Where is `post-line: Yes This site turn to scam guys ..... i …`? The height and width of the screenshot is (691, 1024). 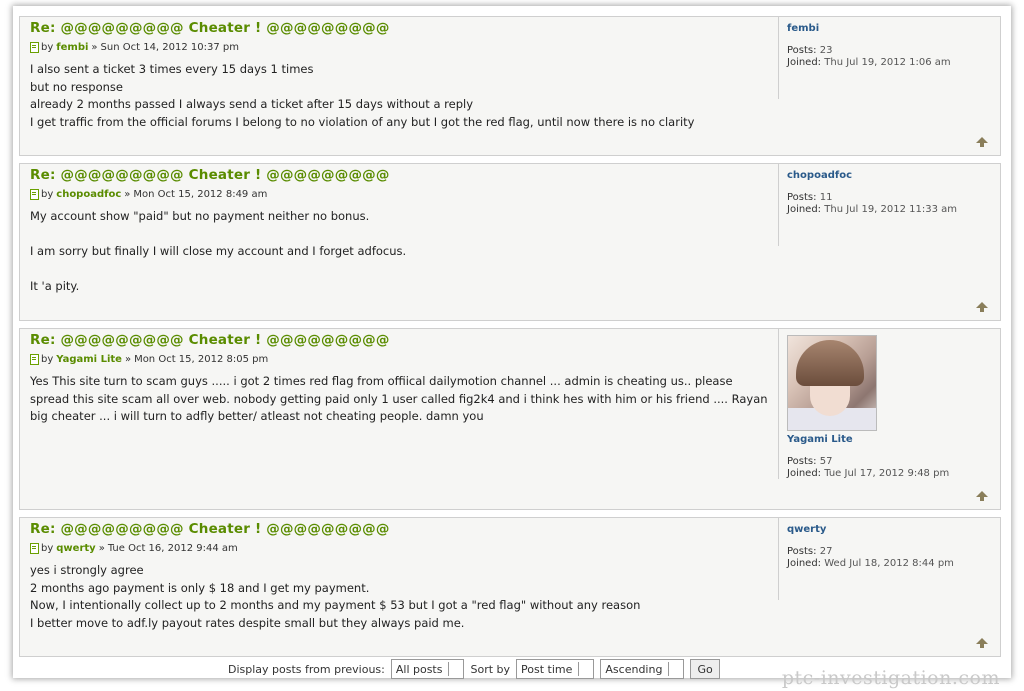
post-line: Yes This site turn to scam guys ..... i … is located at coordinates (381, 381).